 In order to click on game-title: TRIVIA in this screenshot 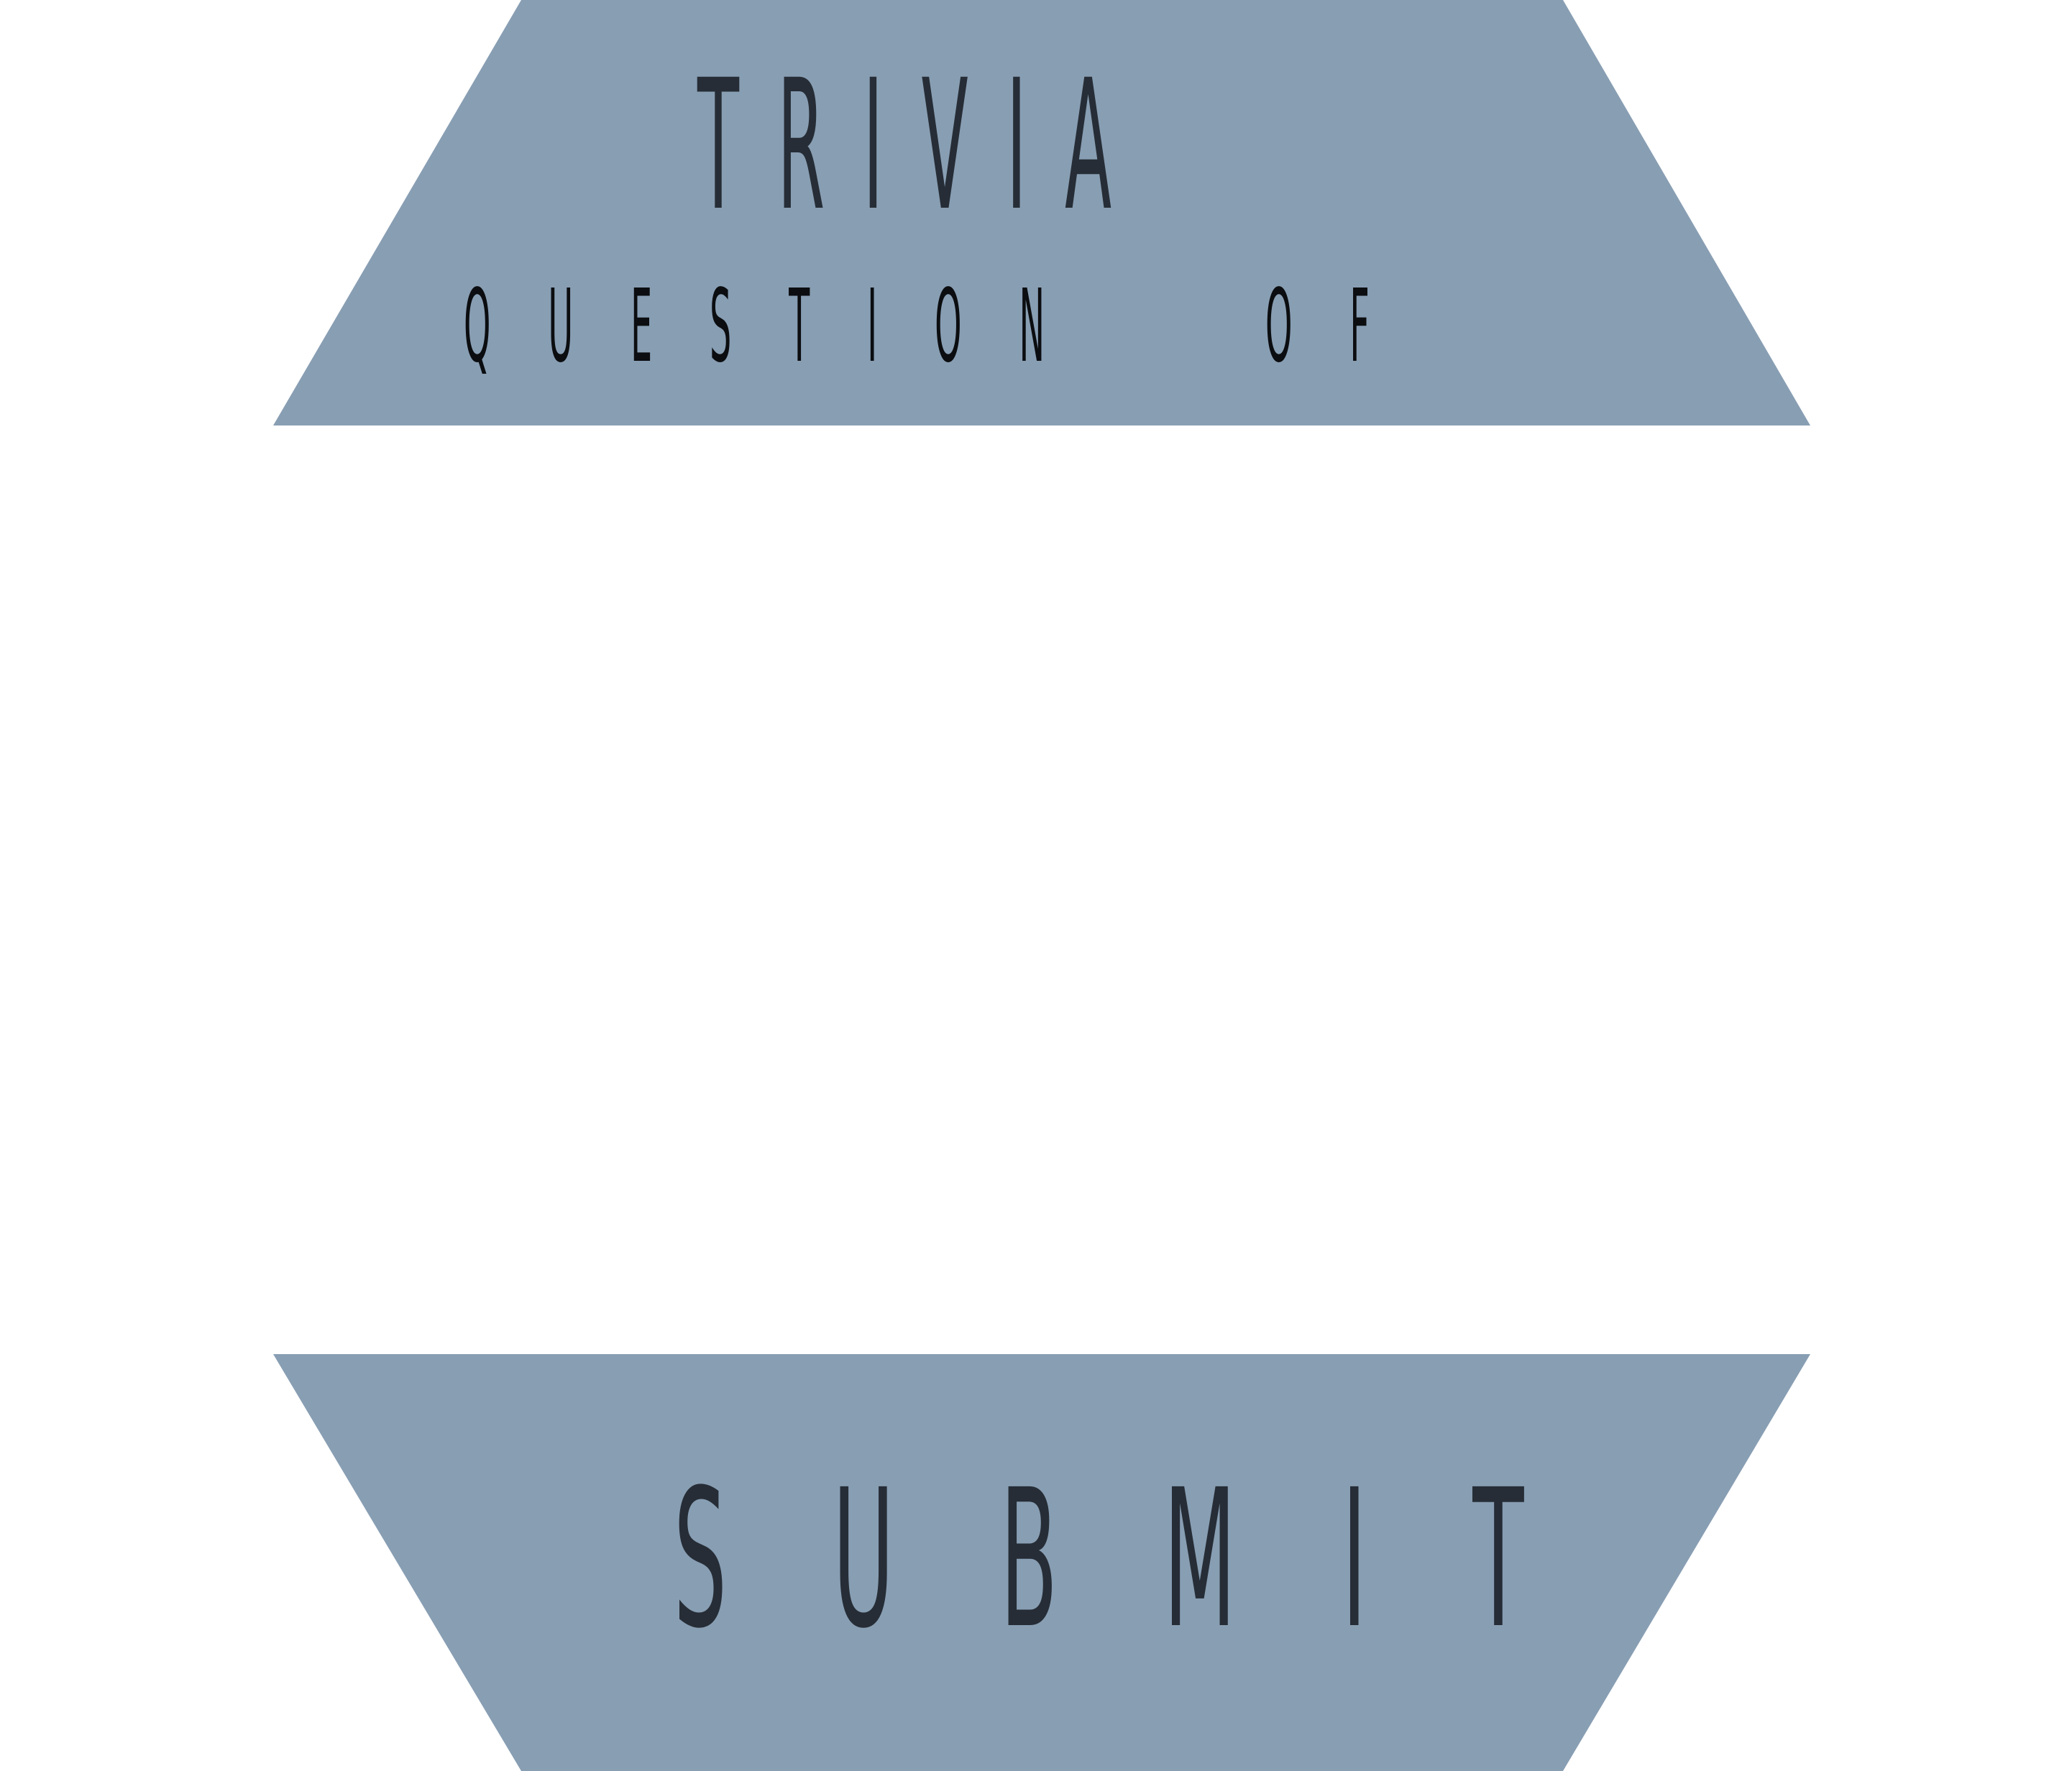, I will do `click(924, 145)`.